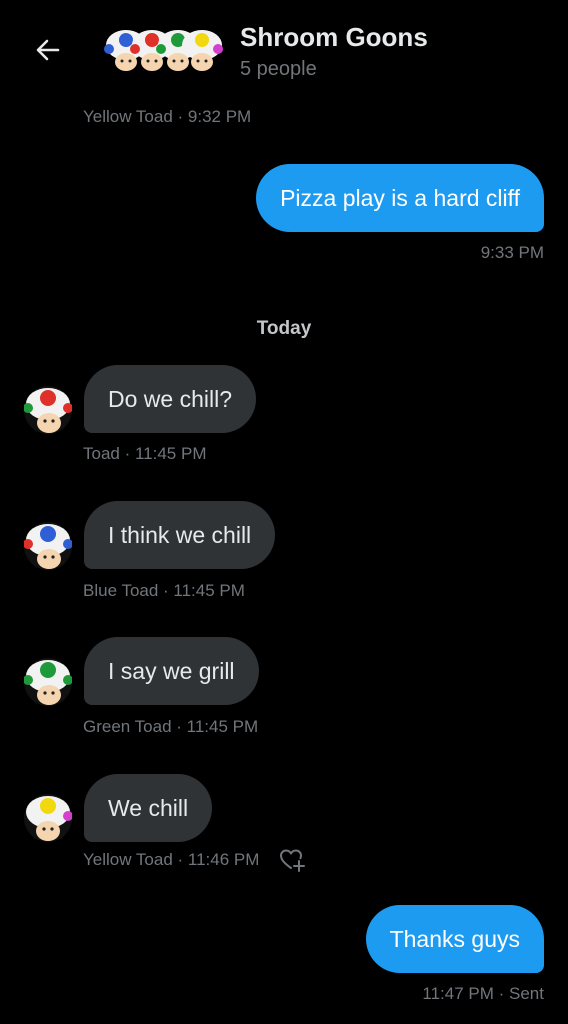 The width and height of the screenshot is (568, 1024). What do you see at coordinates (512, 252) in the screenshot?
I see `message-meta: 9:33 PM` at bounding box center [512, 252].